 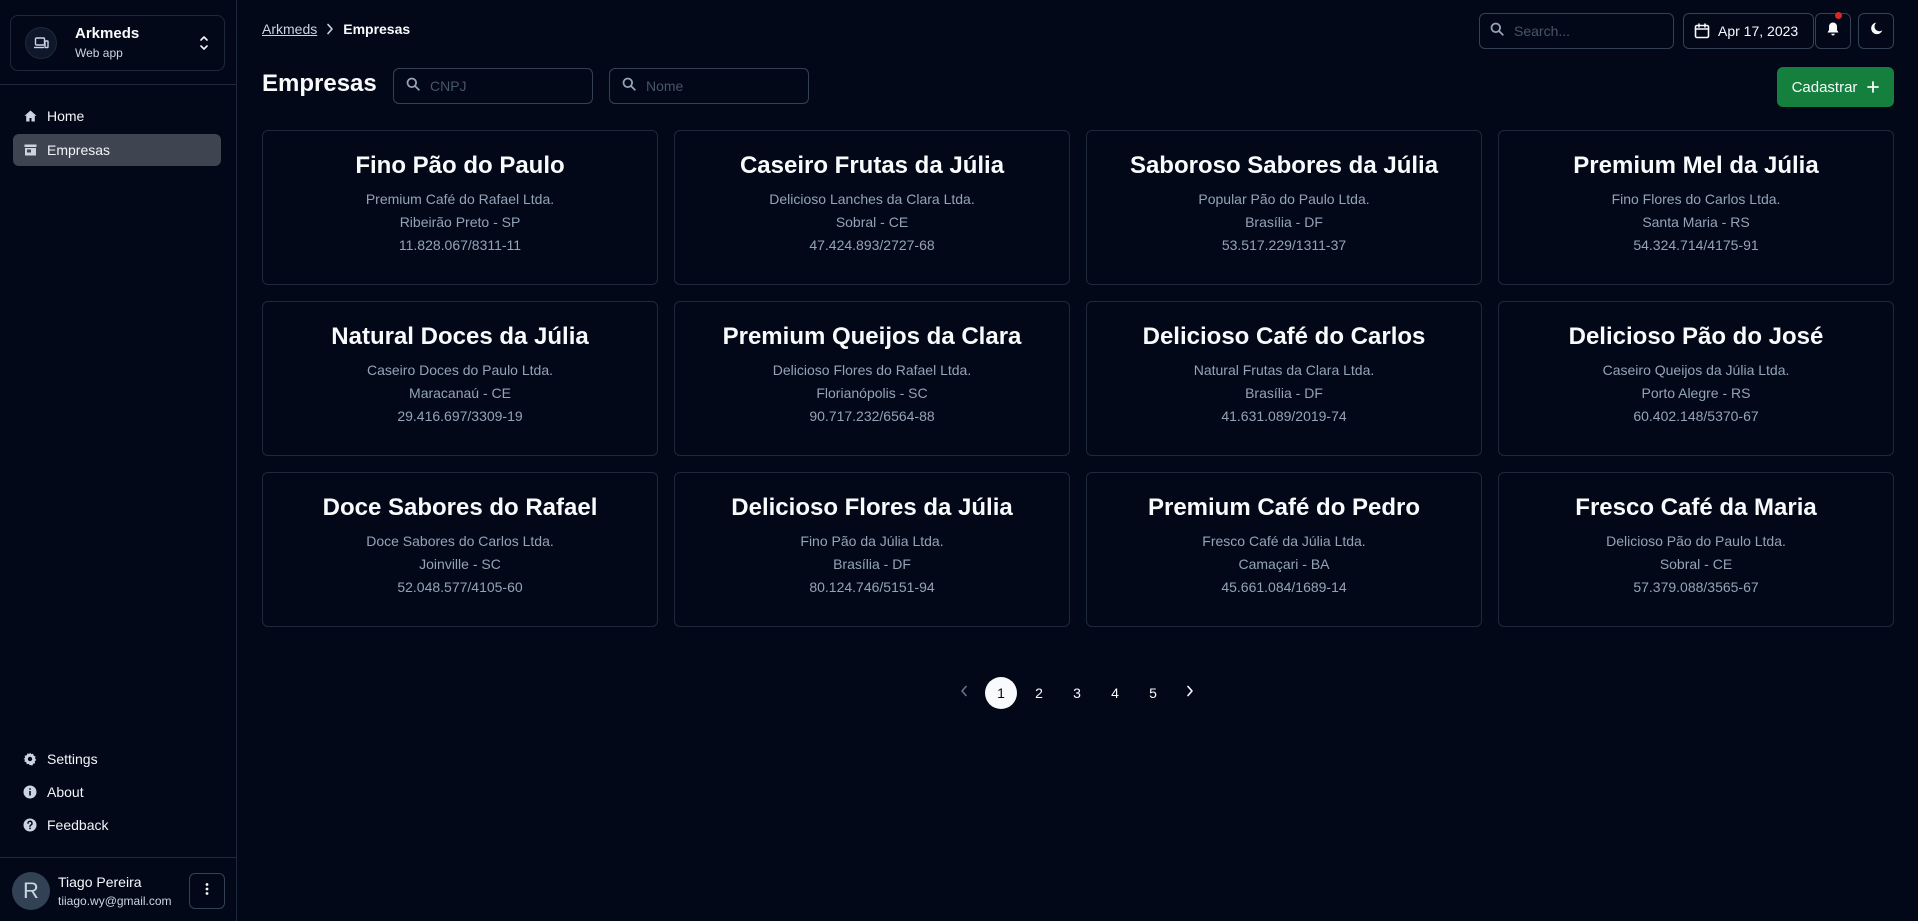 I want to click on app-subtitle: Web app, so click(x=99, y=53).